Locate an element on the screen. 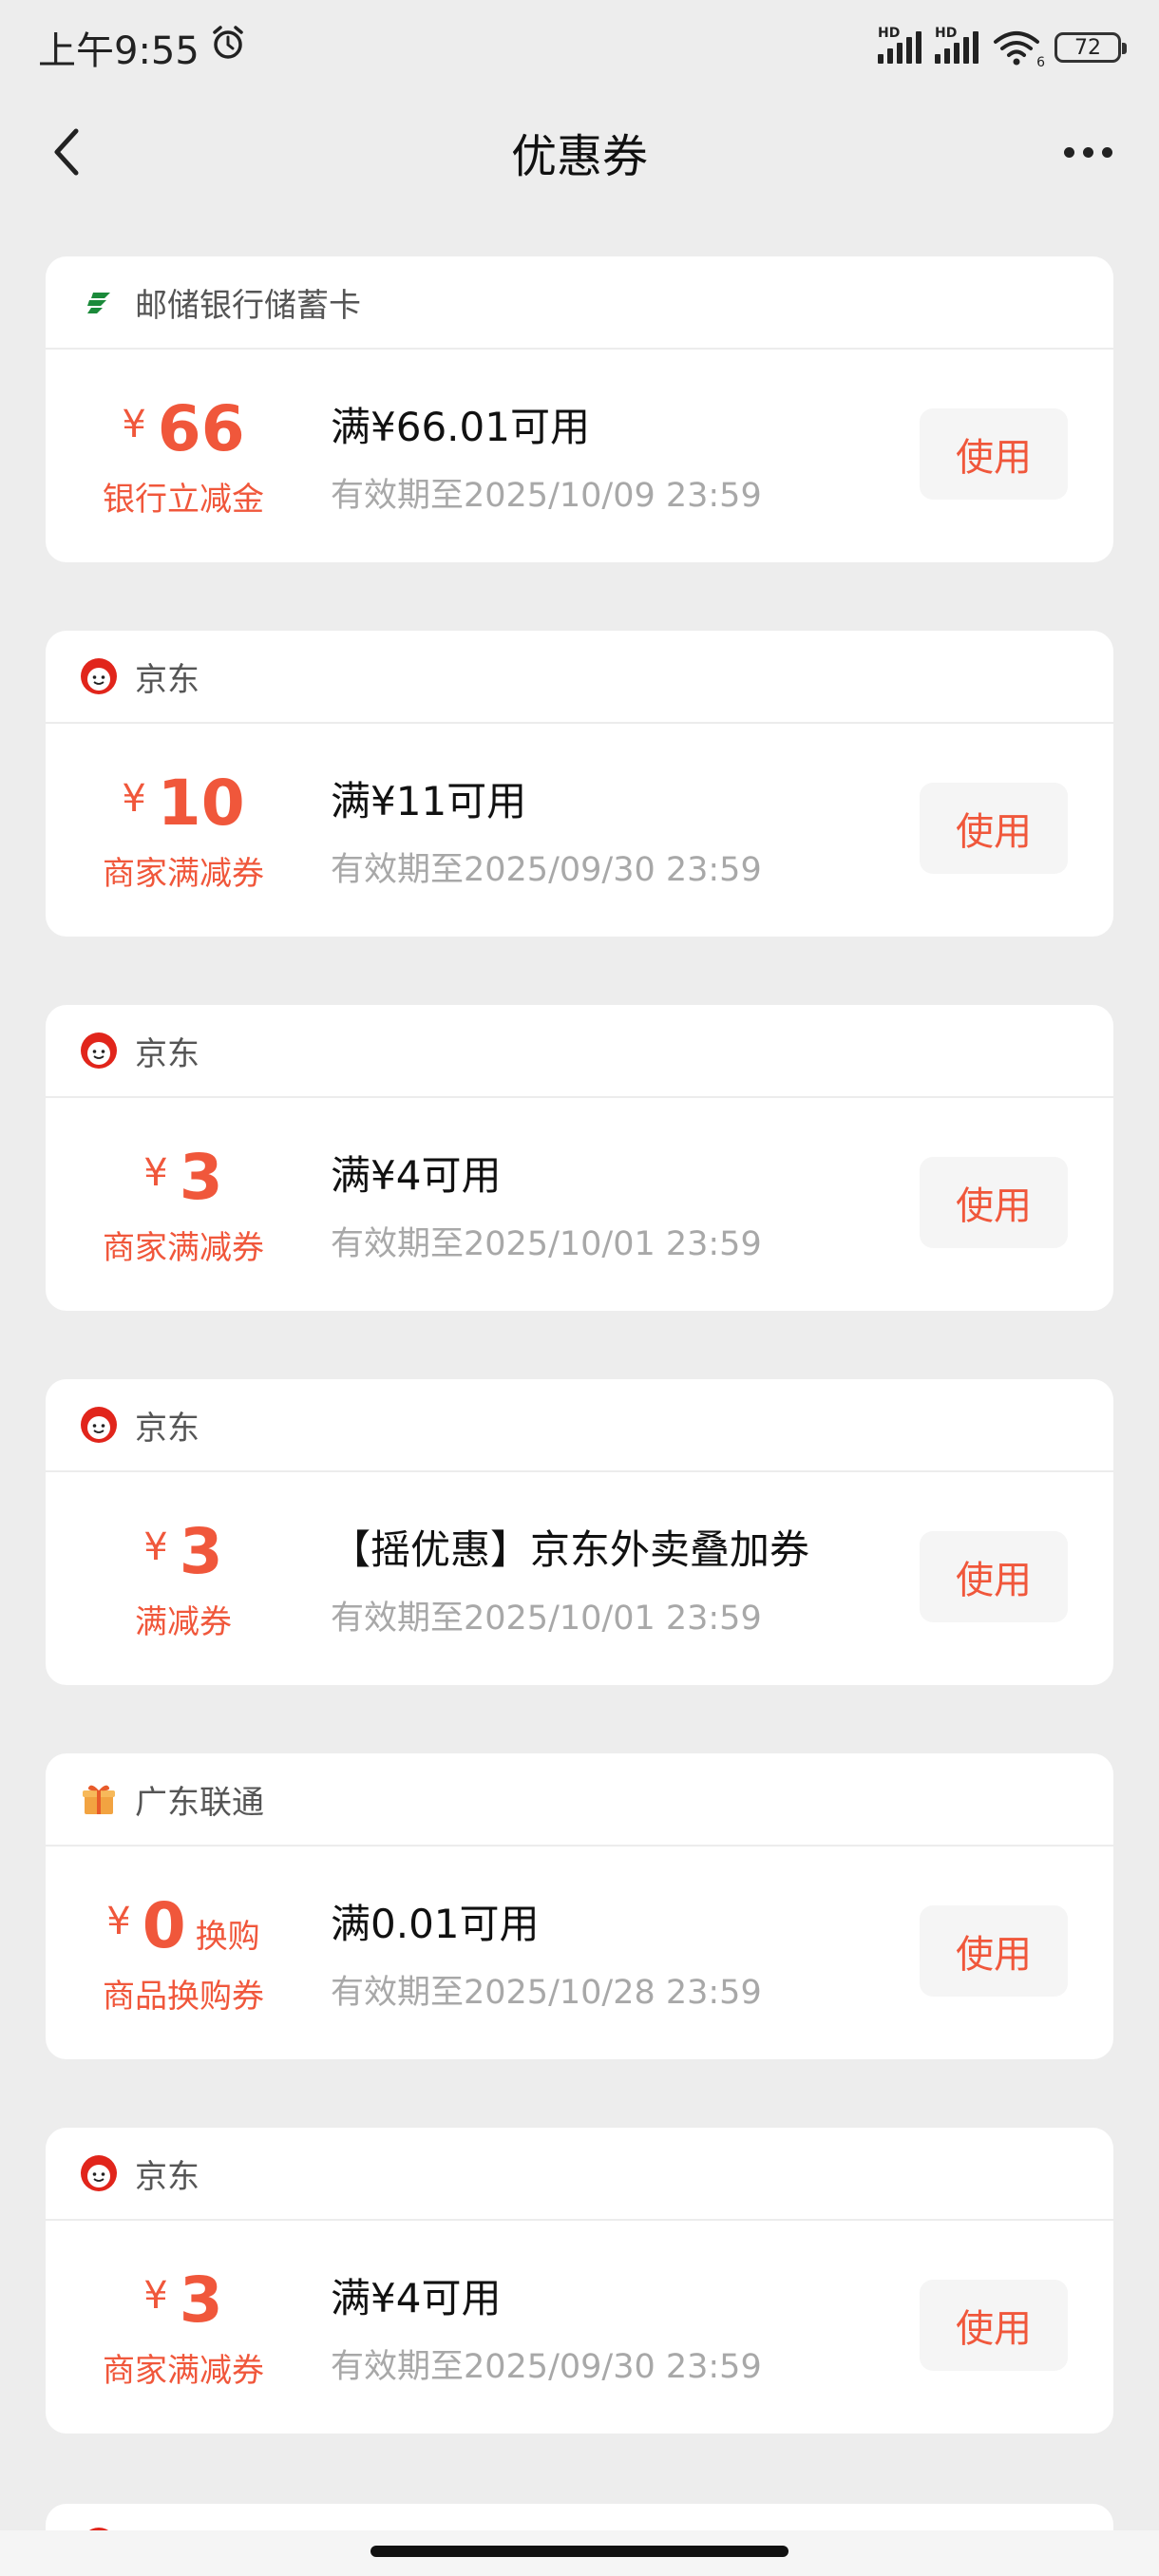 The height and width of the screenshot is (2576, 1159). merchant-name: 邮储银行储蓄卡 is located at coordinates (248, 305).